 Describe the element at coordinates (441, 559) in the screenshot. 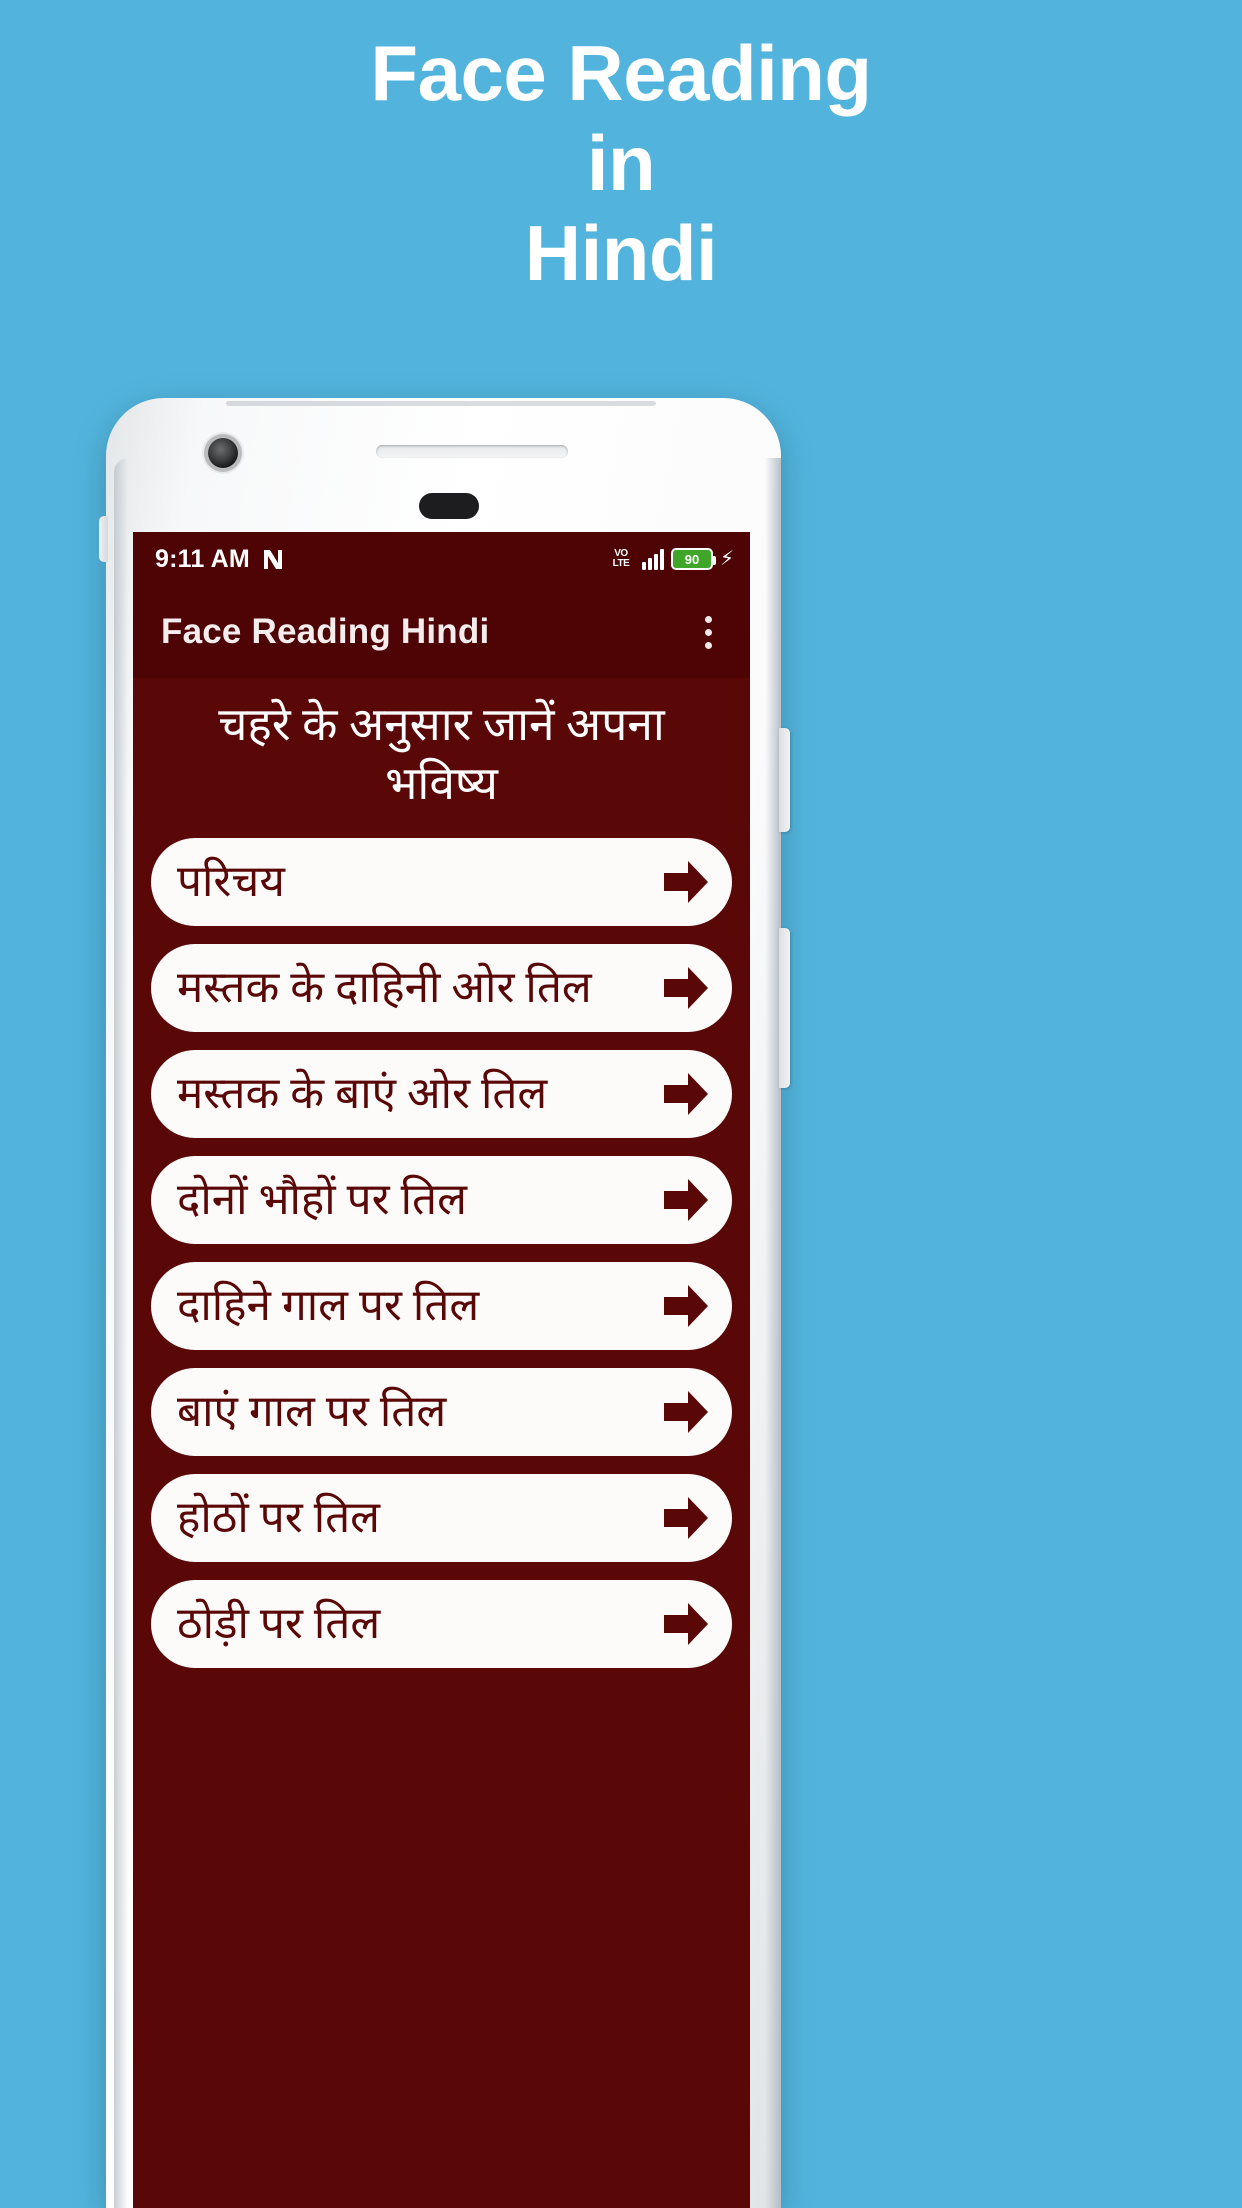

I see `status-bar: 9:11 AM VO LTE 90 ⚡` at that location.